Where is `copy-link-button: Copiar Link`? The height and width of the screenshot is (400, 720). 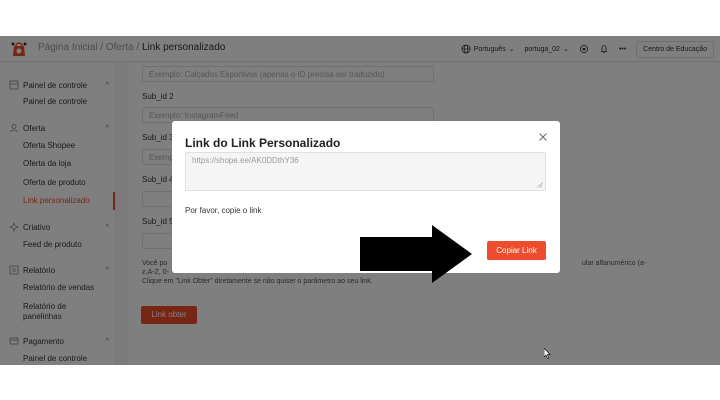 copy-link-button: Copiar Link is located at coordinates (516, 250).